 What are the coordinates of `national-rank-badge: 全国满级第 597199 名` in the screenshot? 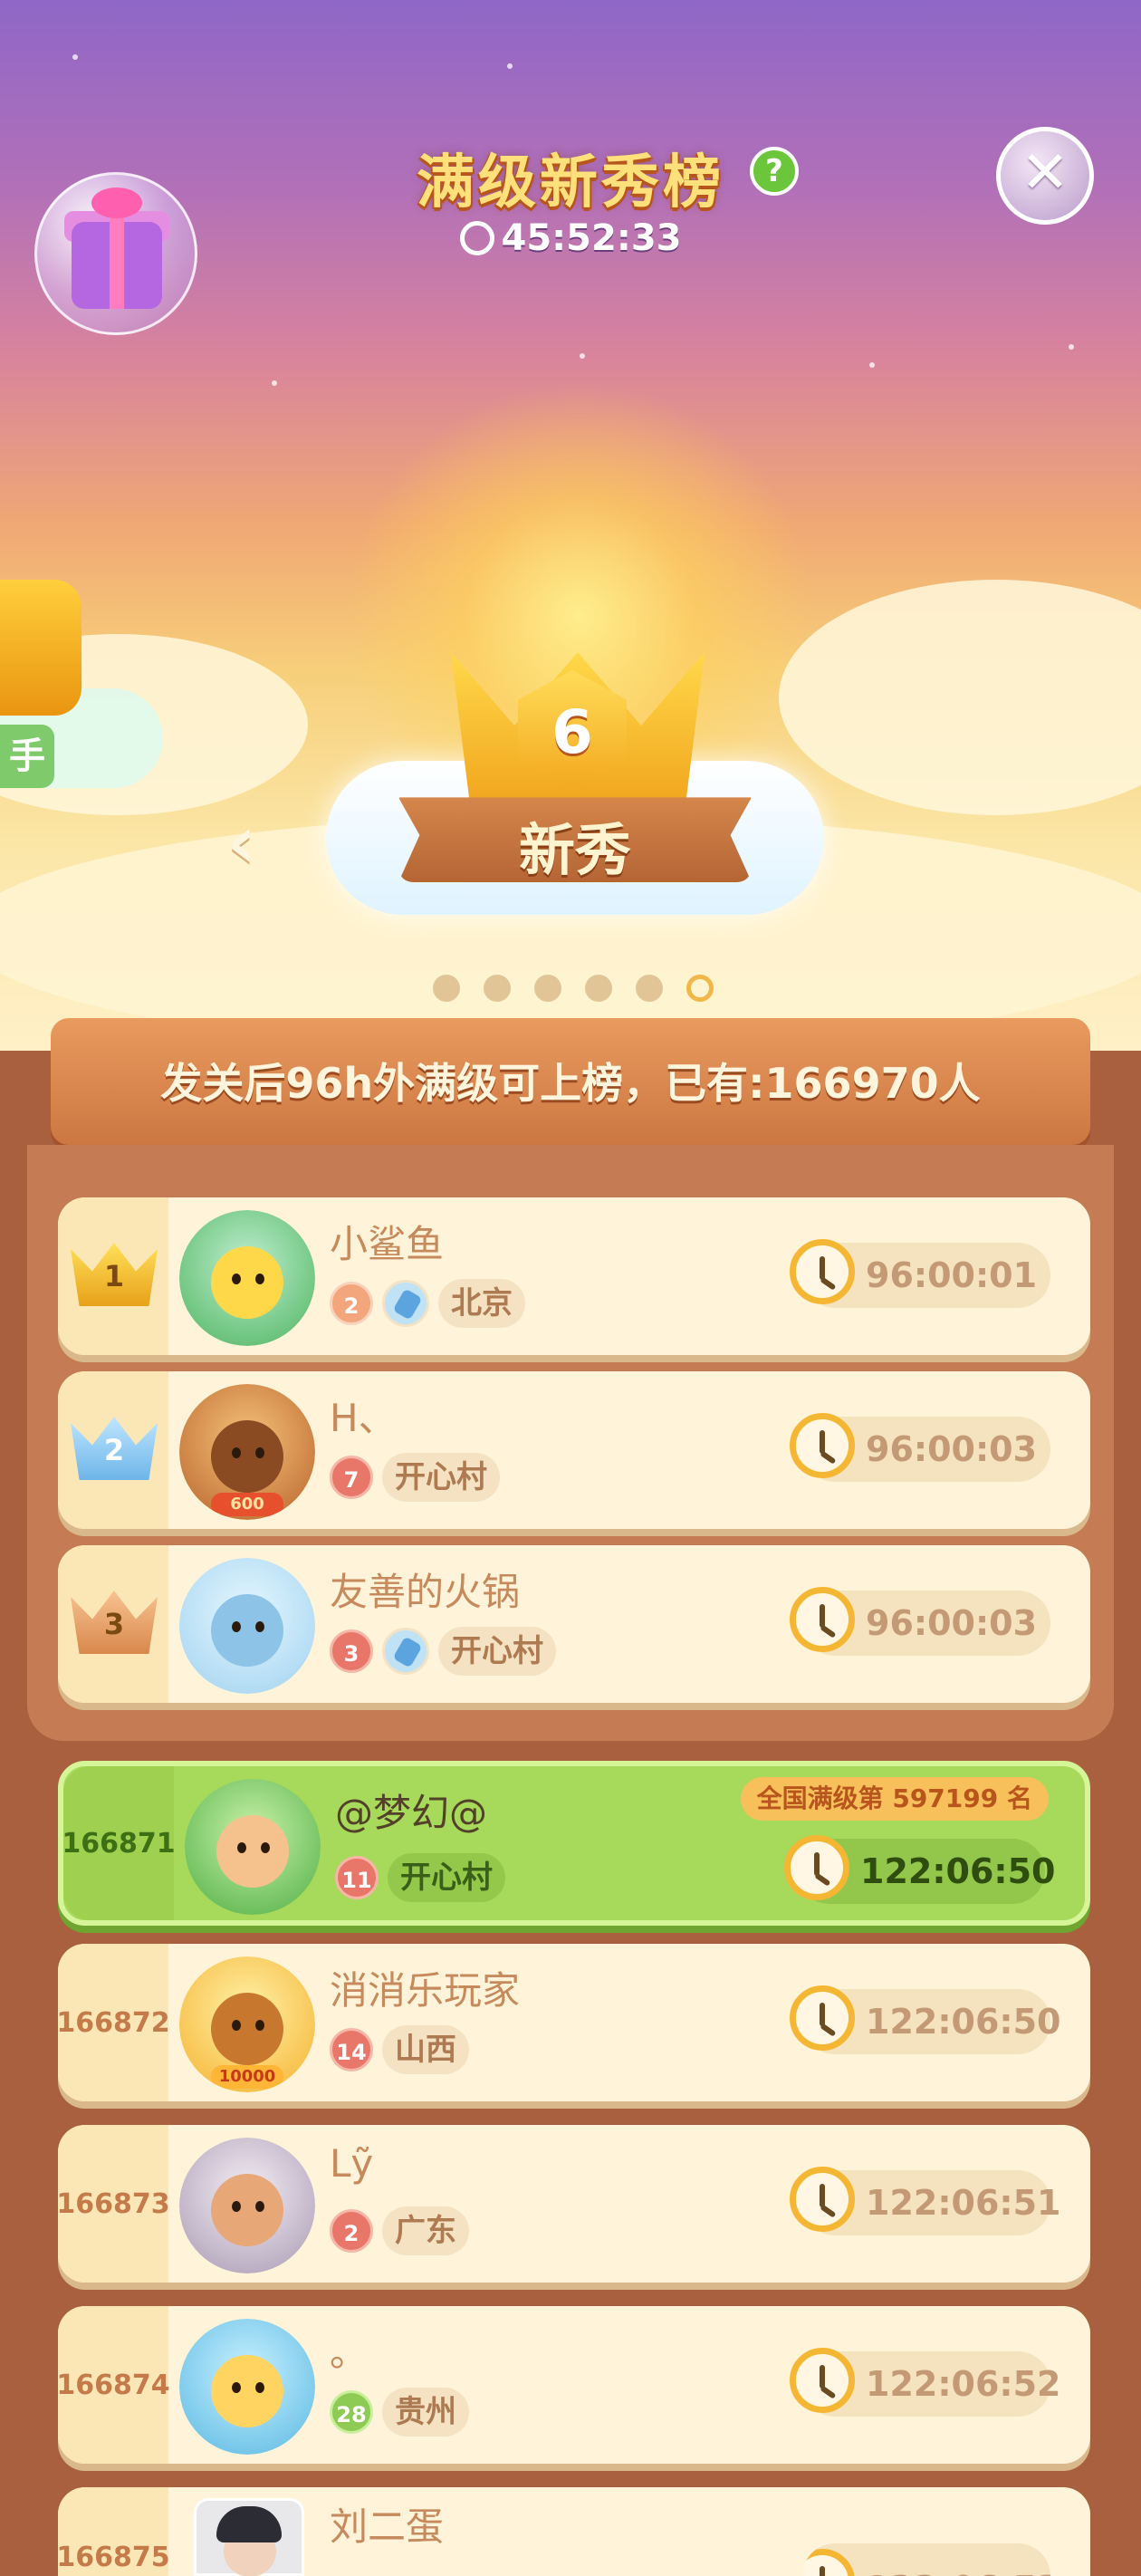 It's located at (894, 1799).